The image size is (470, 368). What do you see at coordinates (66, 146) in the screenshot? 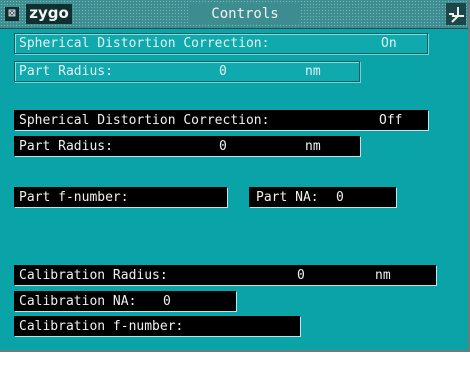
I see `radius-2-label: Part Radius:` at bounding box center [66, 146].